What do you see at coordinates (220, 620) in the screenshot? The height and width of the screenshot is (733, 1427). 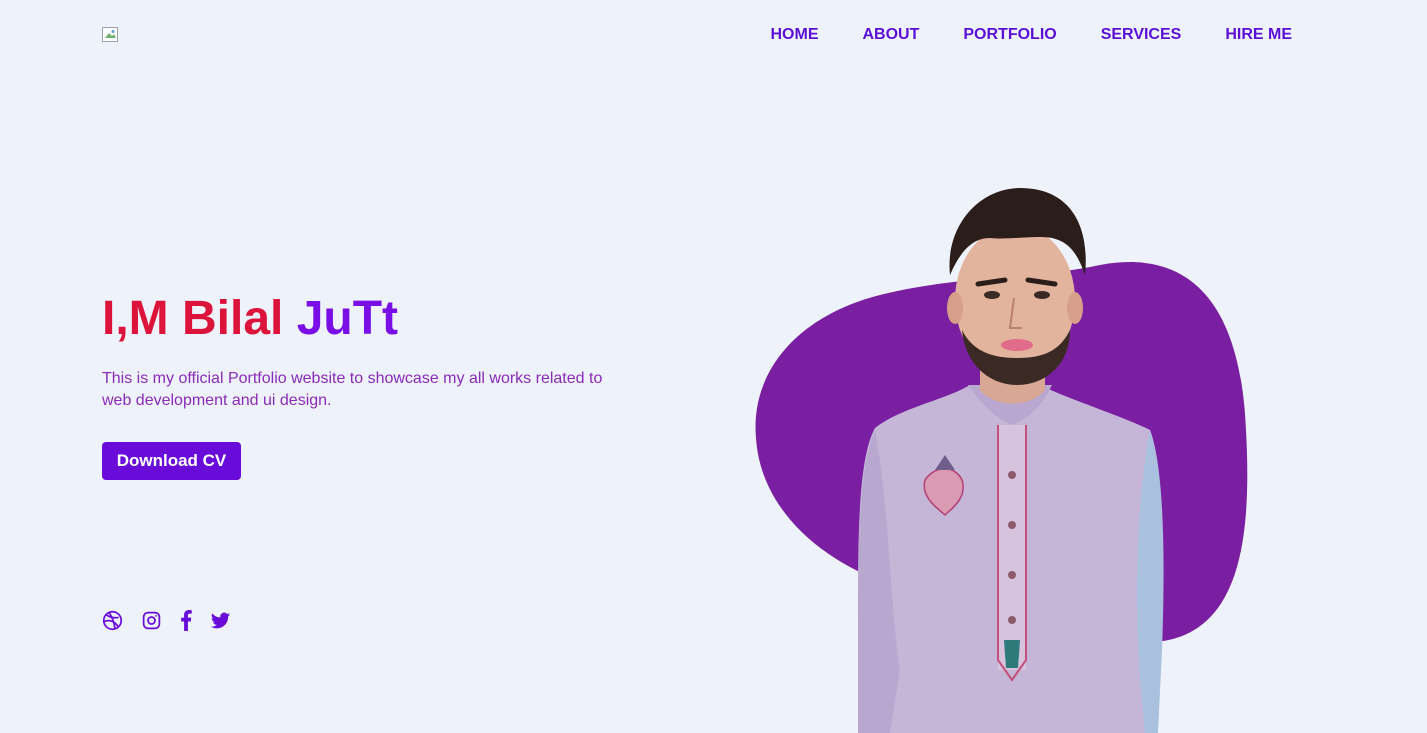 I see `twitter-icon` at bounding box center [220, 620].